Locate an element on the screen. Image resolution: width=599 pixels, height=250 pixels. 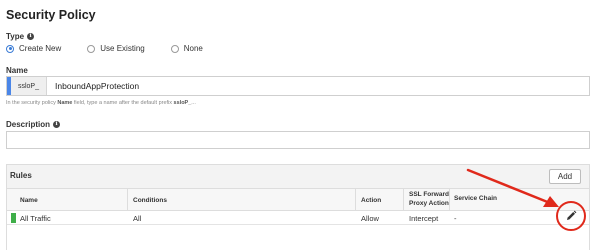
name-prefix: ssloP_ is located at coordinates (29, 86).